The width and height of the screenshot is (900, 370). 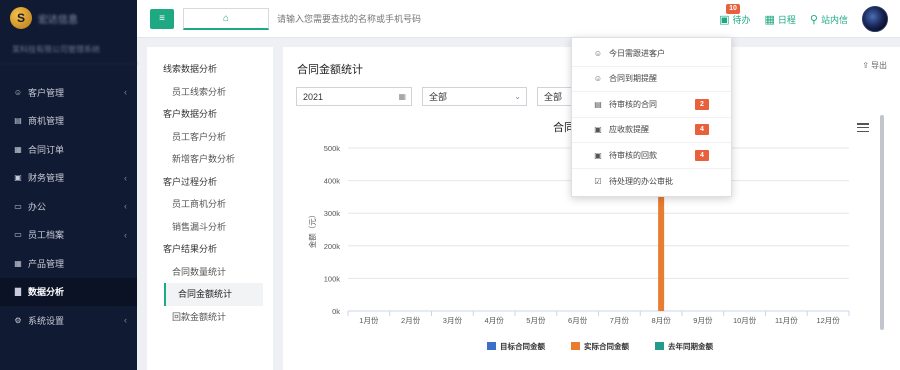 What do you see at coordinates (190, 249) in the screenshot?
I see `subnav-group-title: 客户结果分析` at bounding box center [190, 249].